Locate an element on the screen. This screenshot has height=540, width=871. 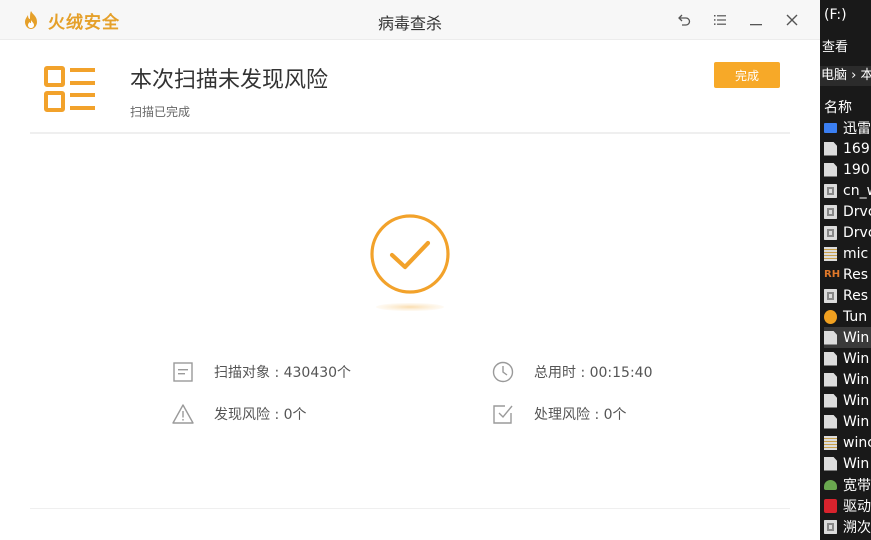
result-subtitle: 扫描已完成 is located at coordinates (160, 112).